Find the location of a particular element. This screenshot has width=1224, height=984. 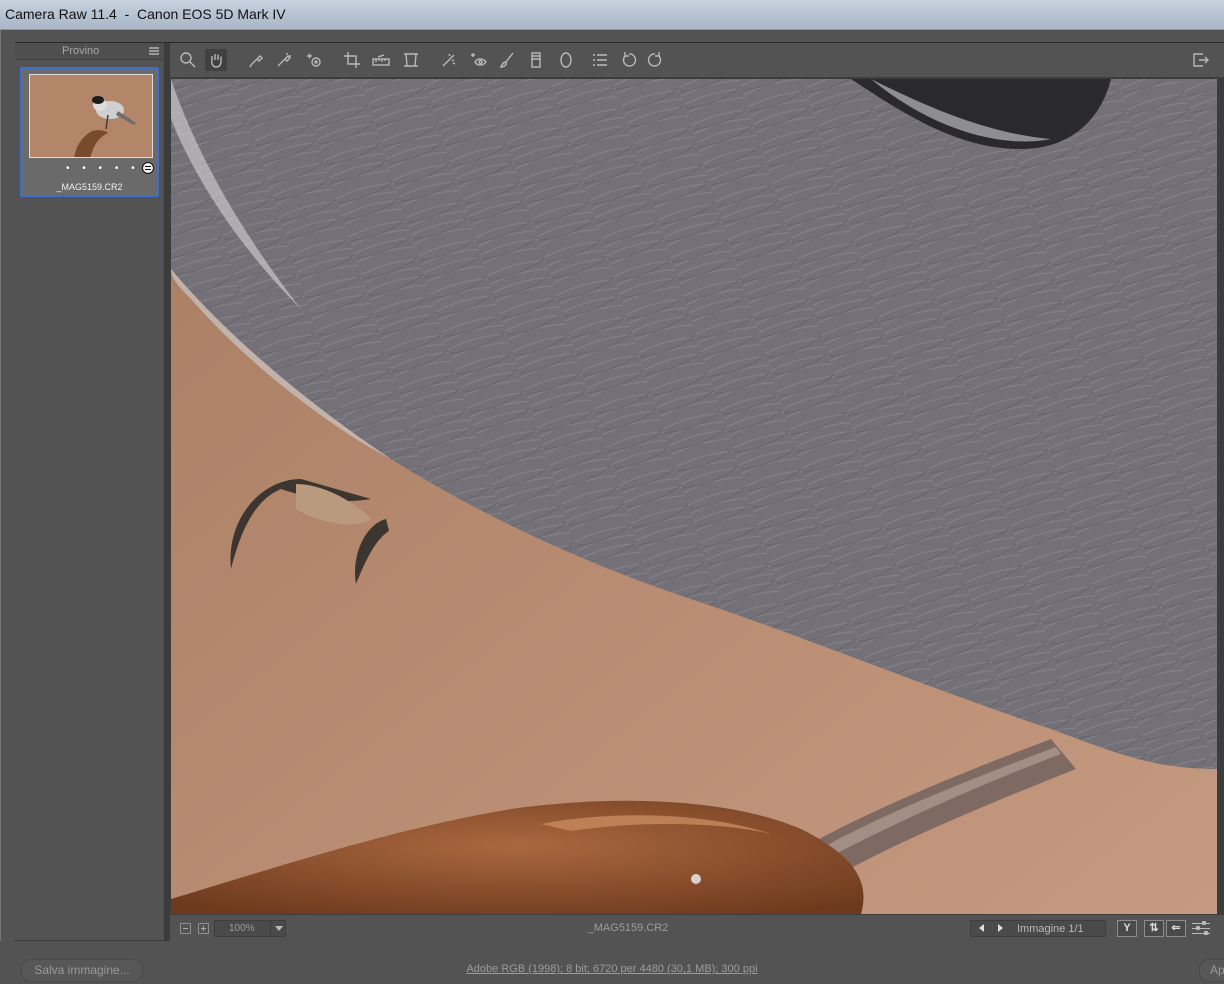

thumbnail-rating: • • • • • is located at coordinates (103, 168).